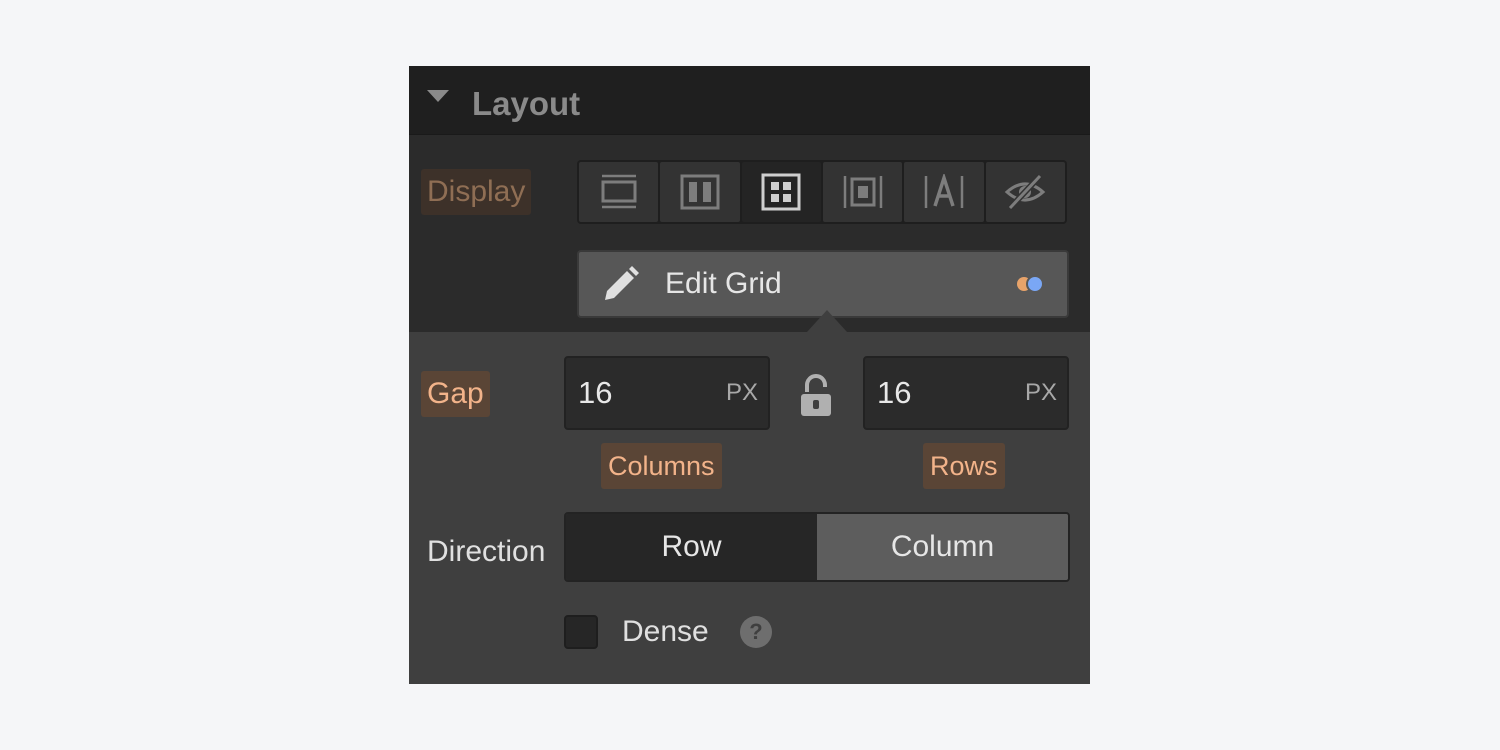  I want to click on display-segmented-control, so click(822, 192).